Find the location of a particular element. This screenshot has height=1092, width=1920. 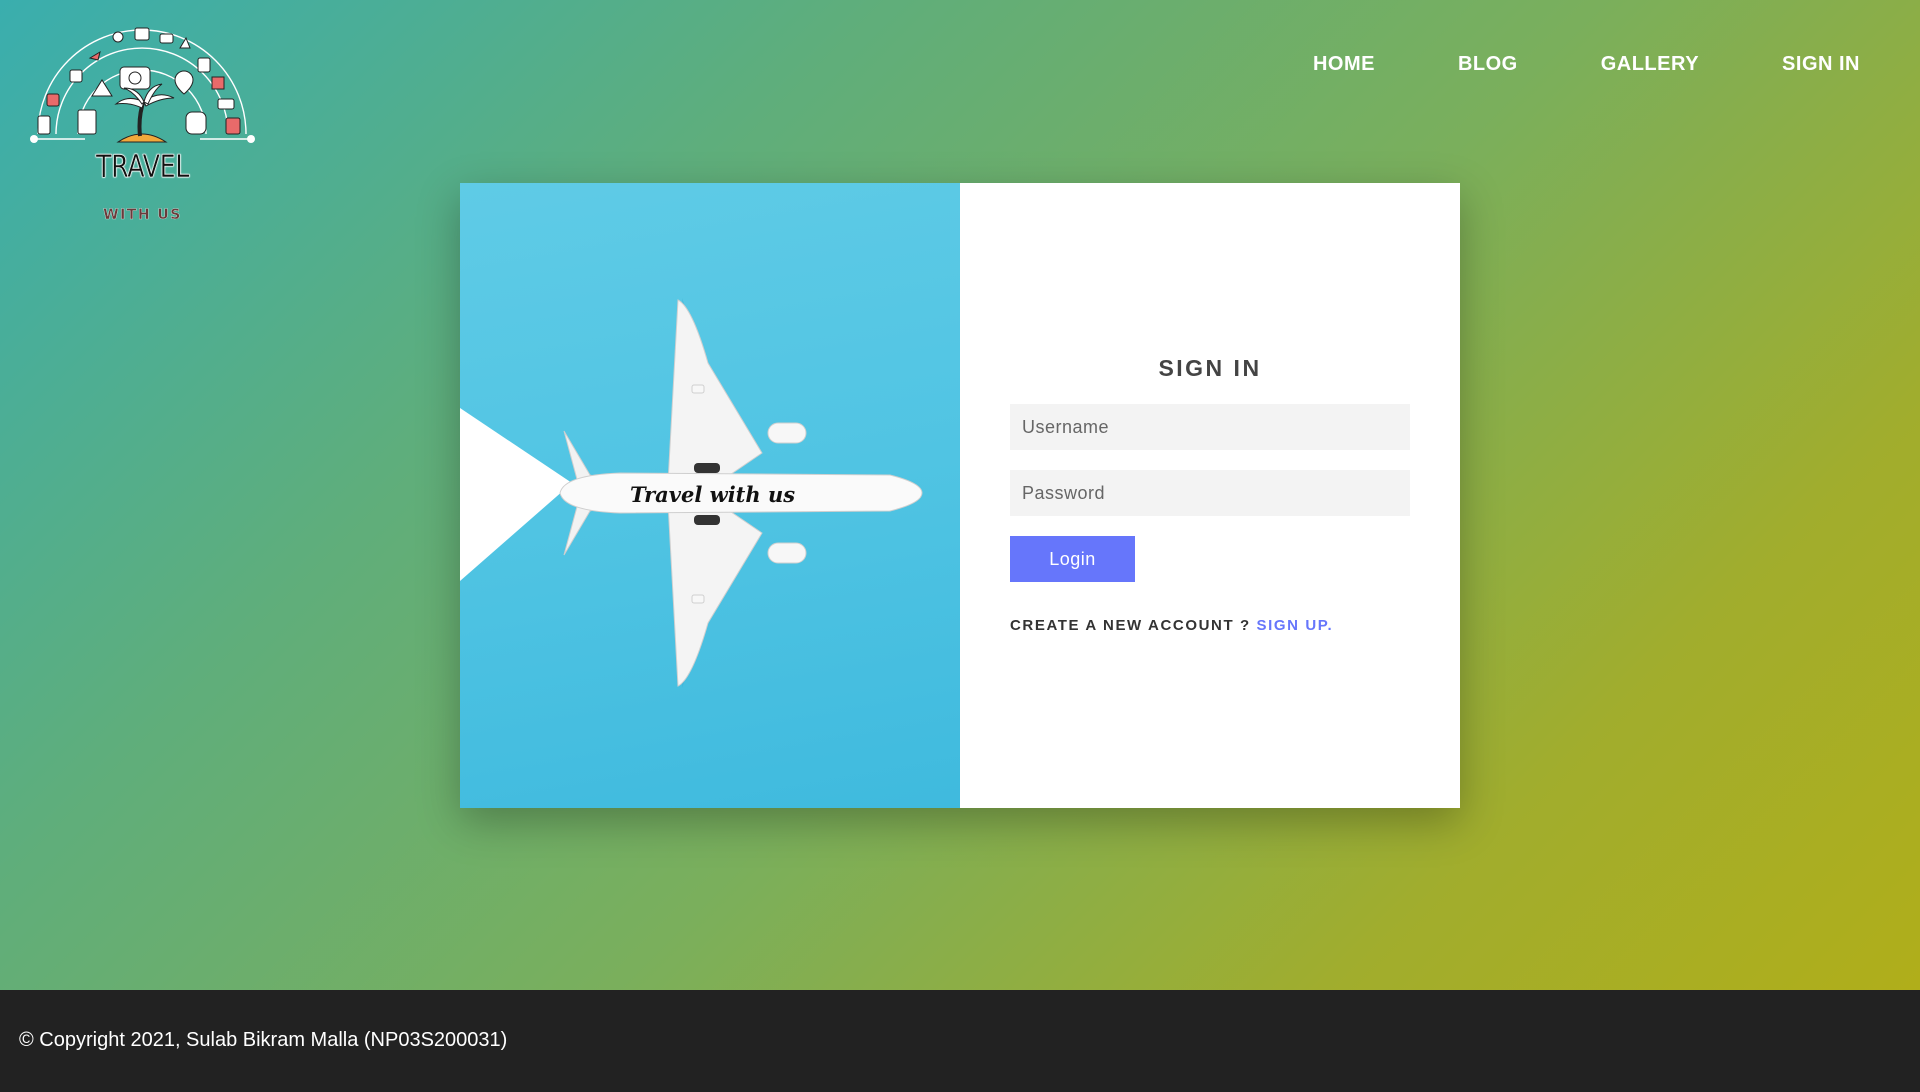

signup-prompt: CREATE A NEW ACCOUNT ? is located at coordinates (1133, 625).